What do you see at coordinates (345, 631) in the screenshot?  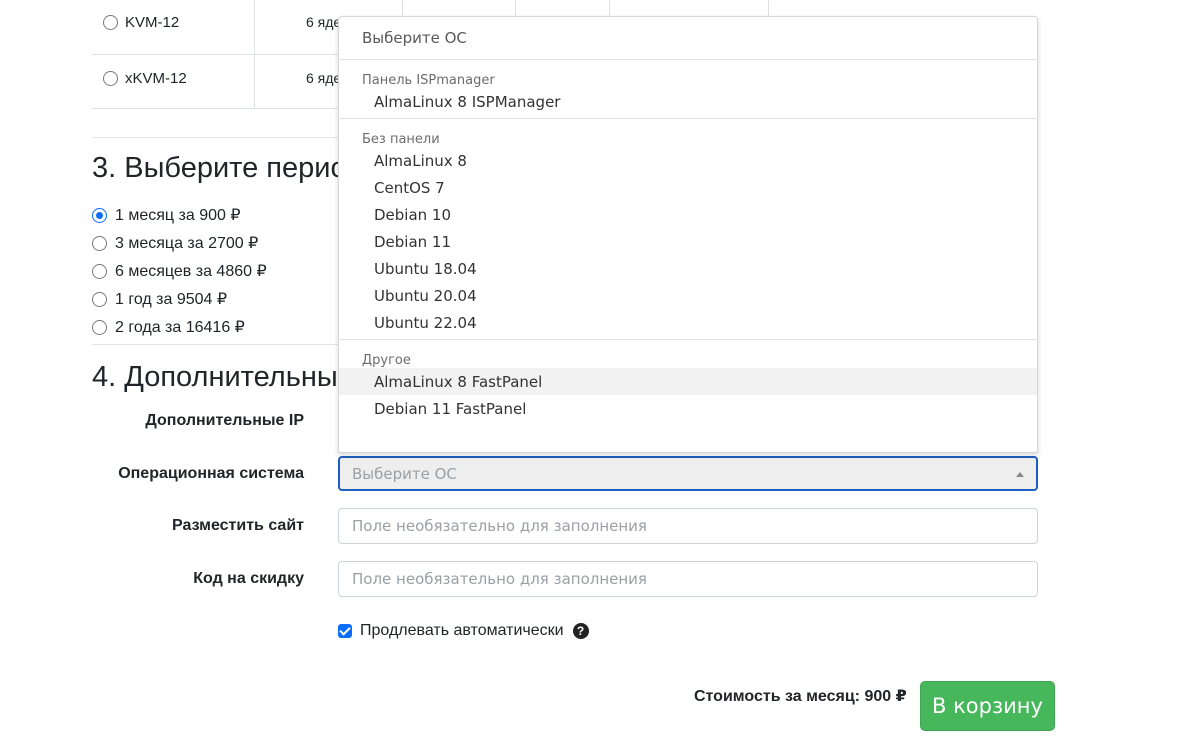 I see `auto-renew-checkbox` at bounding box center [345, 631].